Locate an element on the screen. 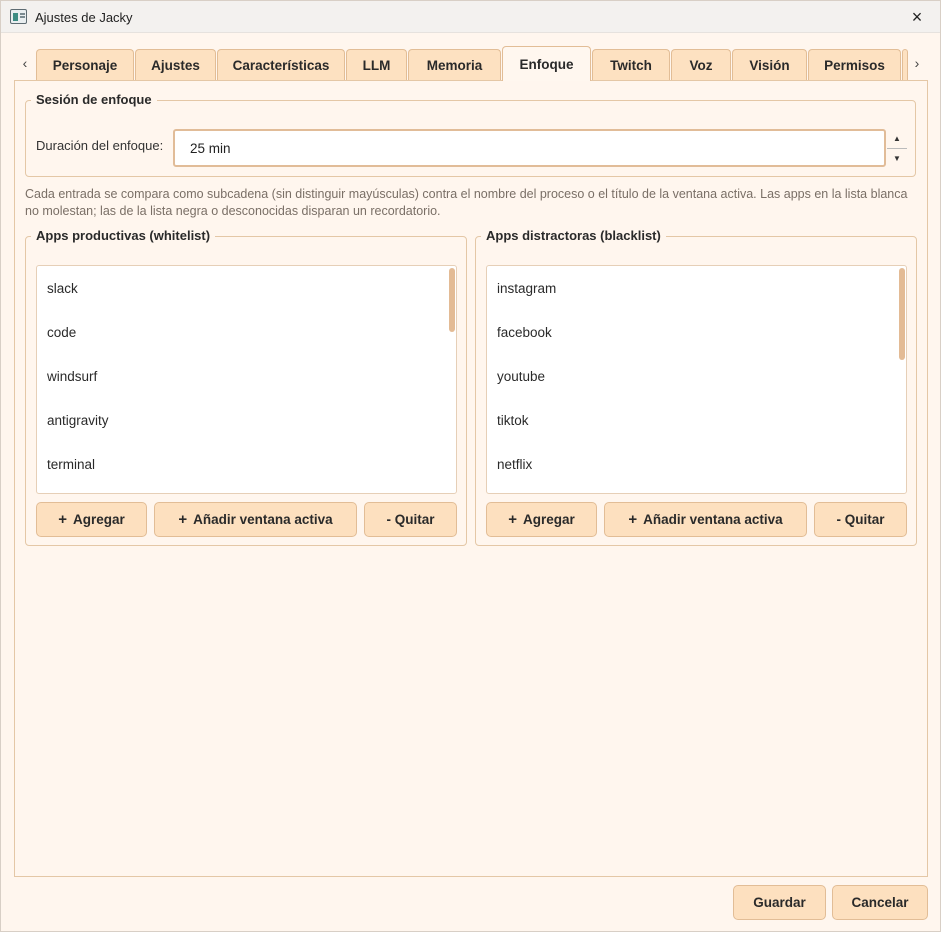  whitelist-add-button: + Agregar is located at coordinates (91, 519).